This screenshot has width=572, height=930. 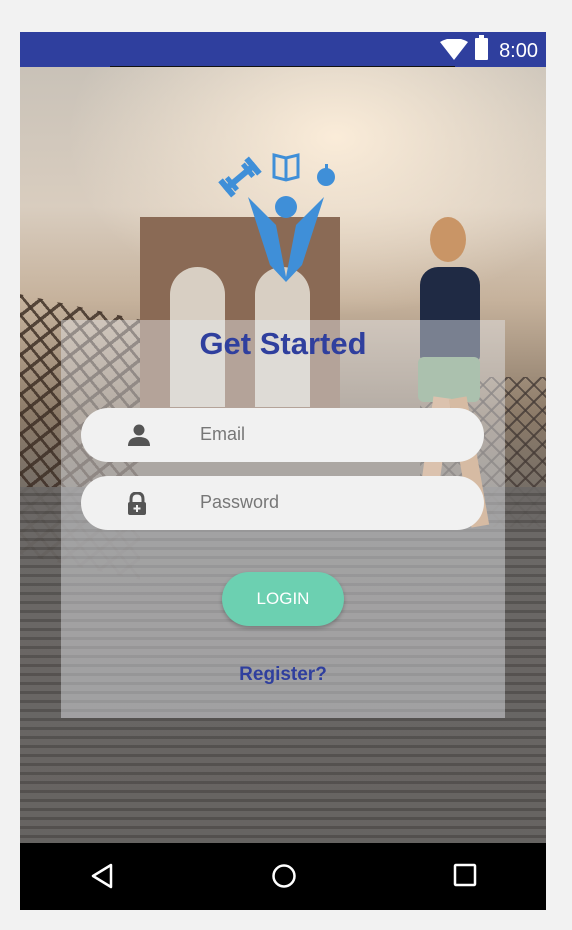 I want to click on recents-square-icon, so click(x=465, y=875).